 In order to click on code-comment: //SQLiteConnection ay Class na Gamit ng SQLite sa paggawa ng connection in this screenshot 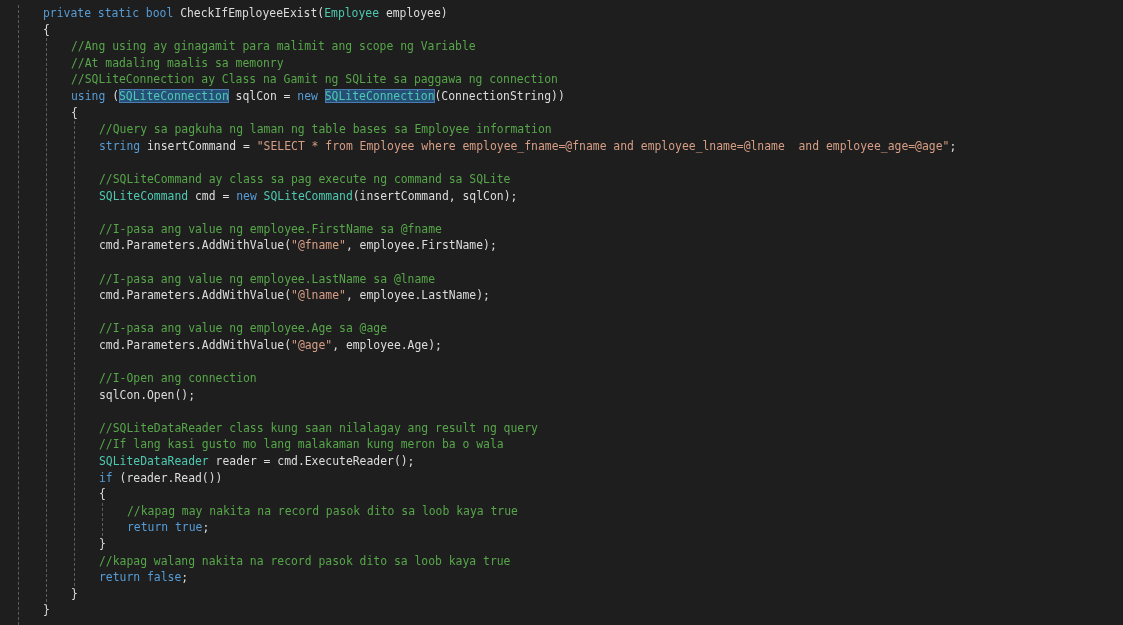, I will do `click(314, 79)`.